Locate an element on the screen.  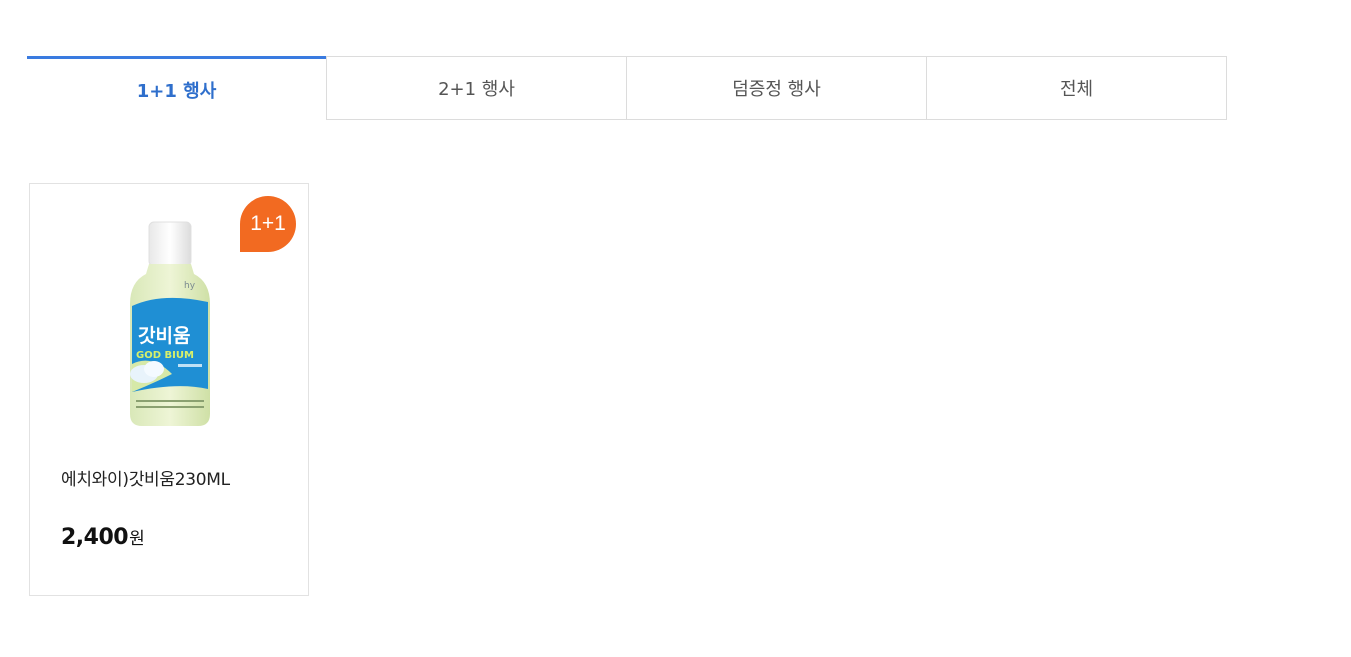
svg-text: GOD BIUM is located at coordinates (165, 355).